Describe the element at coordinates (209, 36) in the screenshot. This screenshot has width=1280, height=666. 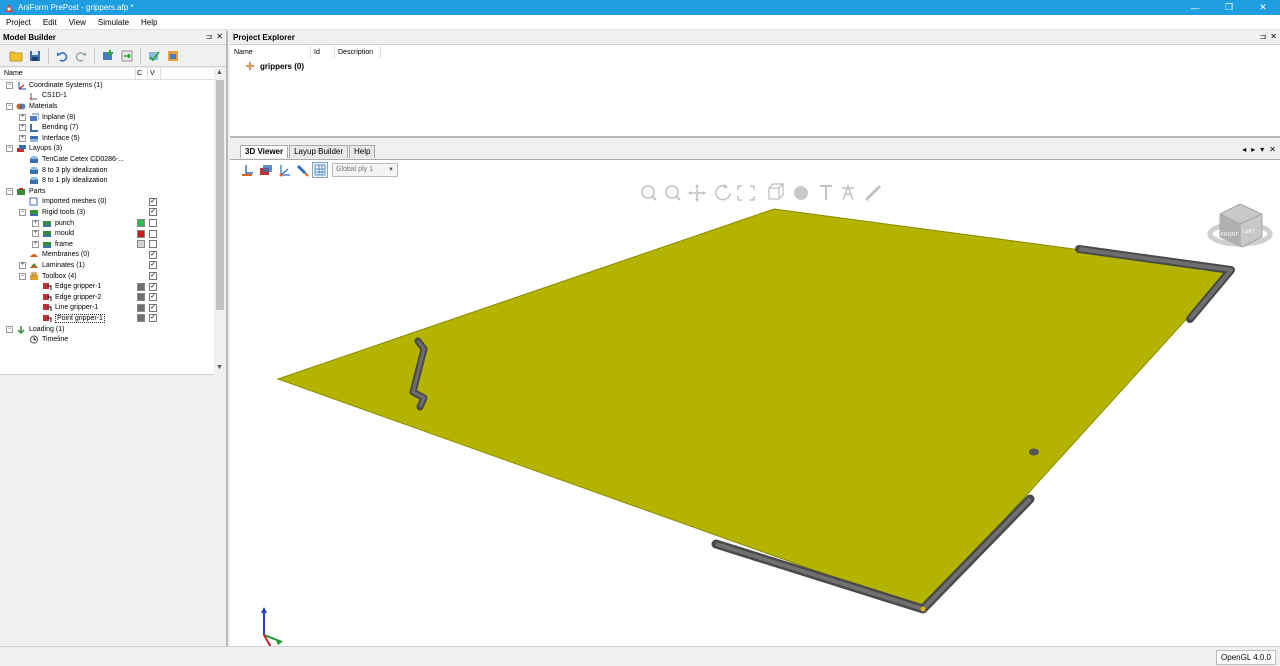
I see `pin-icon: ⊐` at that location.